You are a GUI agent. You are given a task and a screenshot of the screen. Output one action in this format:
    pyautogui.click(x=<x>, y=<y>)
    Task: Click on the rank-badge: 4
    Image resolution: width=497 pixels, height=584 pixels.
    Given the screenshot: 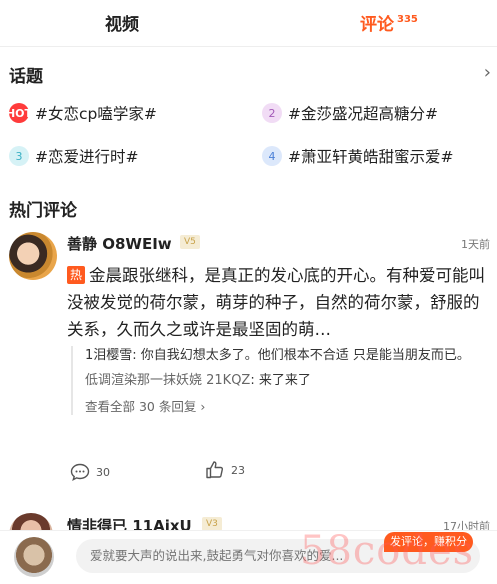 What is the action you would take?
    pyautogui.click(x=272, y=156)
    